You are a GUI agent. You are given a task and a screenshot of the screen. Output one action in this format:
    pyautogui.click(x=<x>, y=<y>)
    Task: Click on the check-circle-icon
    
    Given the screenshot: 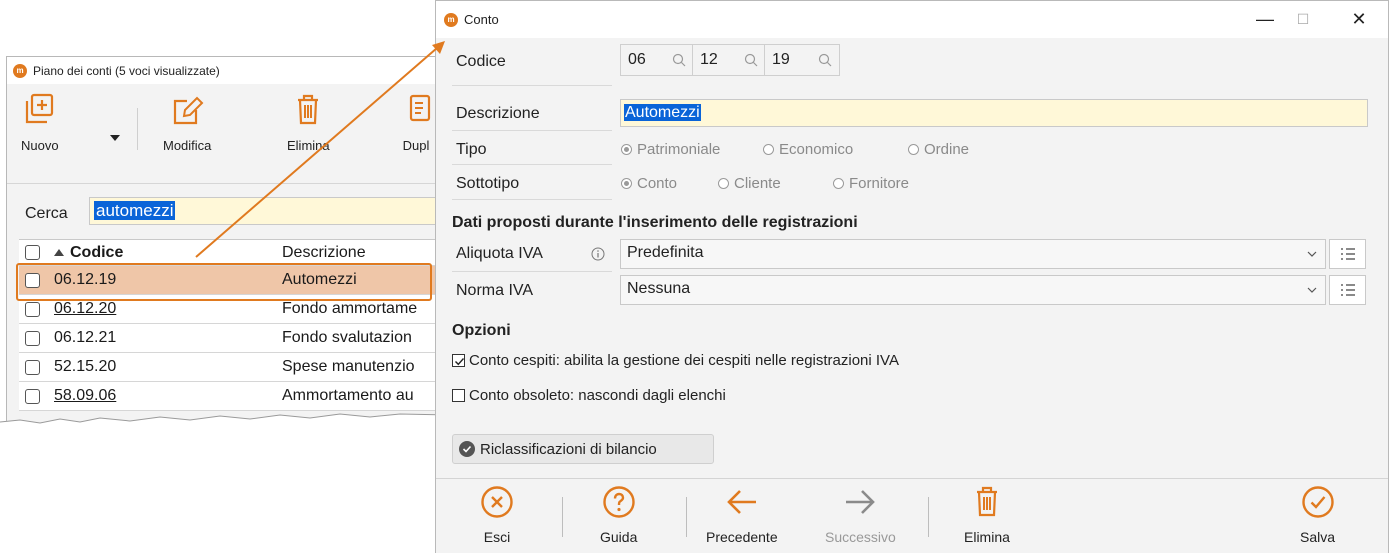 What is the action you would take?
    pyautogui.click(x=1317, y=502)
    